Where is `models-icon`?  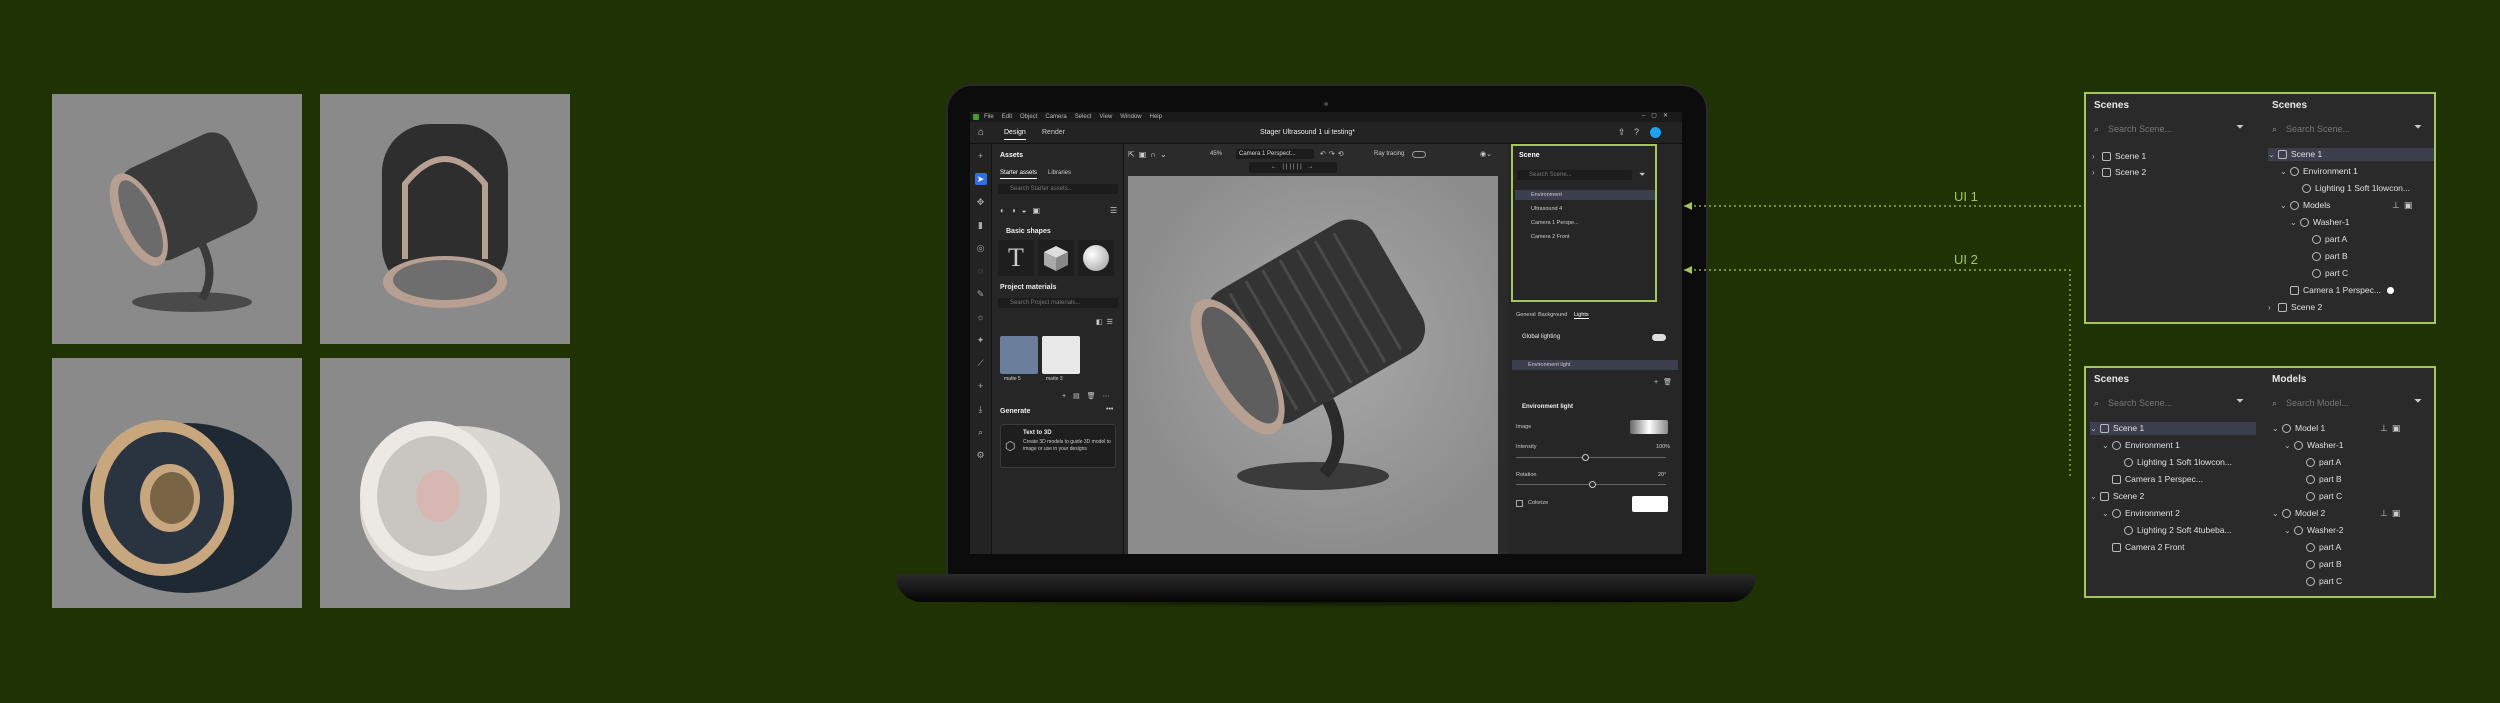
models-icon is located at coordinates (2294, 206).